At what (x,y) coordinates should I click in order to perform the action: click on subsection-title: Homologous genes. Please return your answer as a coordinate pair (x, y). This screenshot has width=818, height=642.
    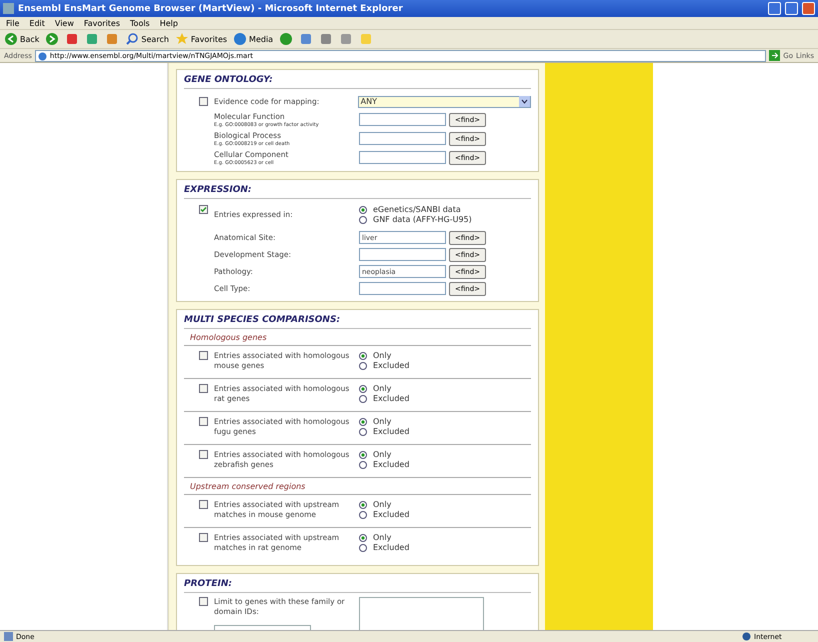
    Looking at the image, I should click on (357, 337).